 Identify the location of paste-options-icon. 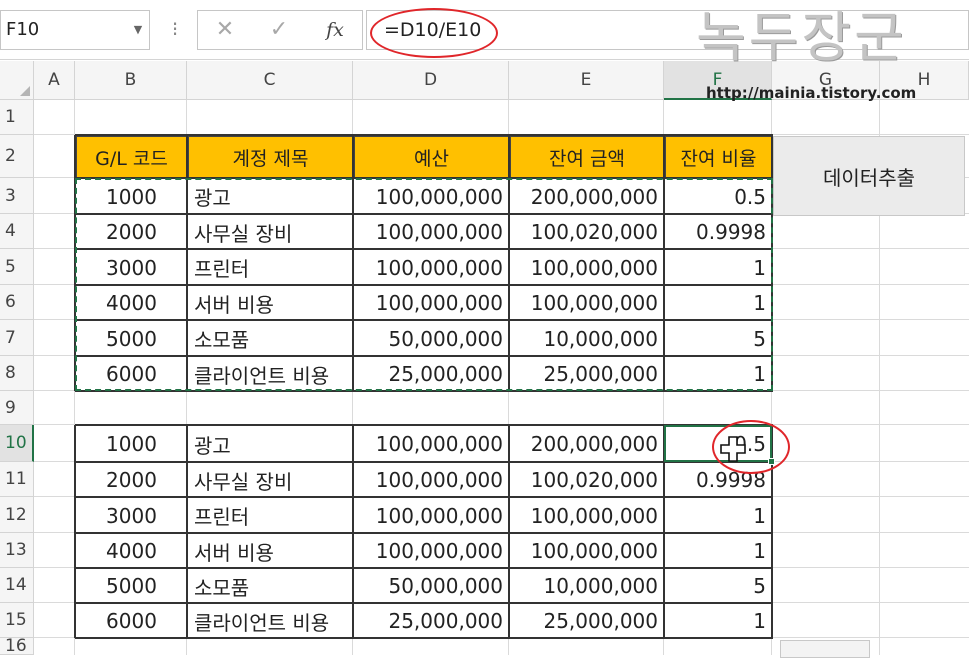
(825, 649).